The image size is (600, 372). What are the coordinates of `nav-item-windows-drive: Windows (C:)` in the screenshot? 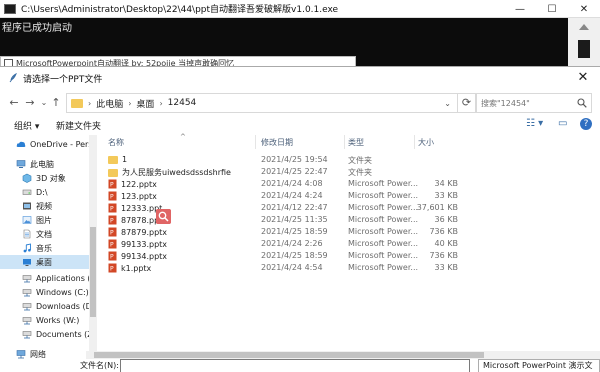 It's located at (48, 292).